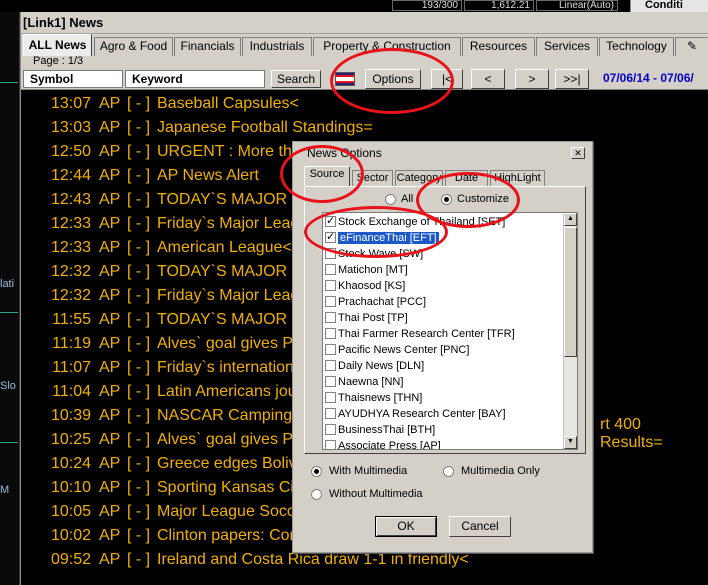 Image resolution: width=708 pixels, height=585 pixels. What do you see at coordinates (691, 46) in the screenshot?
I see `tab-edit-icon: ✎` at bounding box center [691, 46].